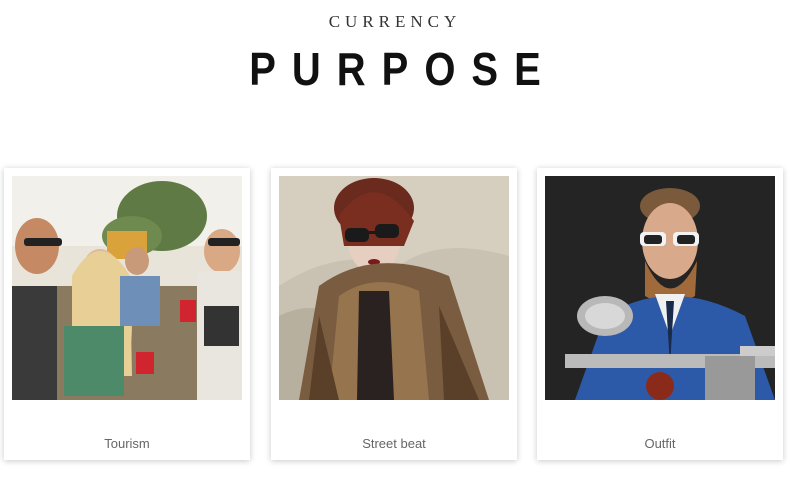 Image resolution: width=790 pixels, height=484 pixels. Describe the element at coordinates (394, 443) in the screenshot. I see `card-caption: Street beat` at that location.